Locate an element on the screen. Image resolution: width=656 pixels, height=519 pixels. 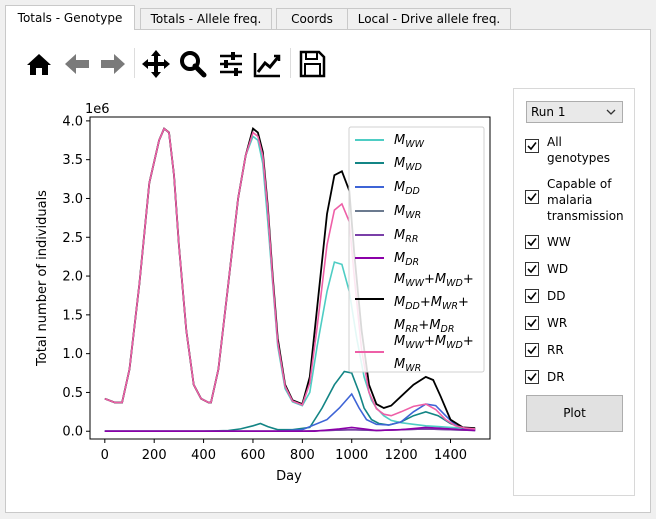
checkbox-label: WR is located at coordinates (557, 323).